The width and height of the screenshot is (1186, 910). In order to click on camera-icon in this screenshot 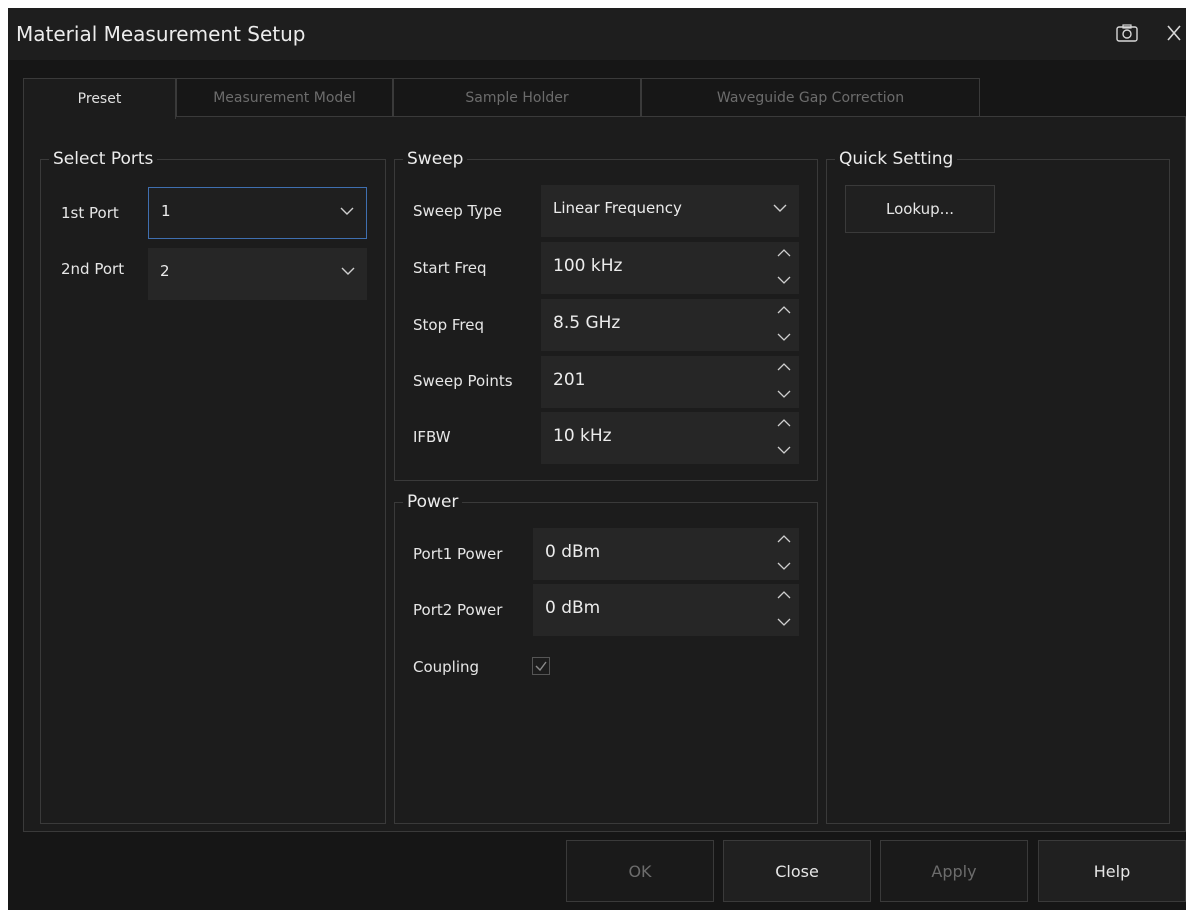, I will do `click(1127, 33)`.